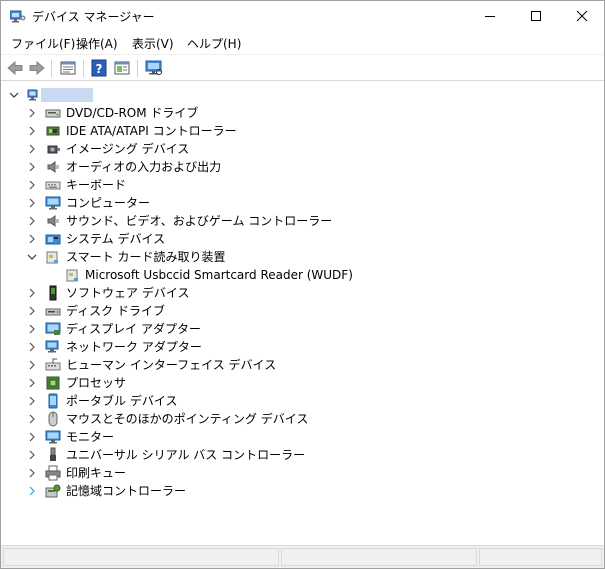 The width and height of the screenshot is (605, 569). Describe the element at coordinates (52, 346) in the screenshot. I see `network-adapter-icon` at that location.